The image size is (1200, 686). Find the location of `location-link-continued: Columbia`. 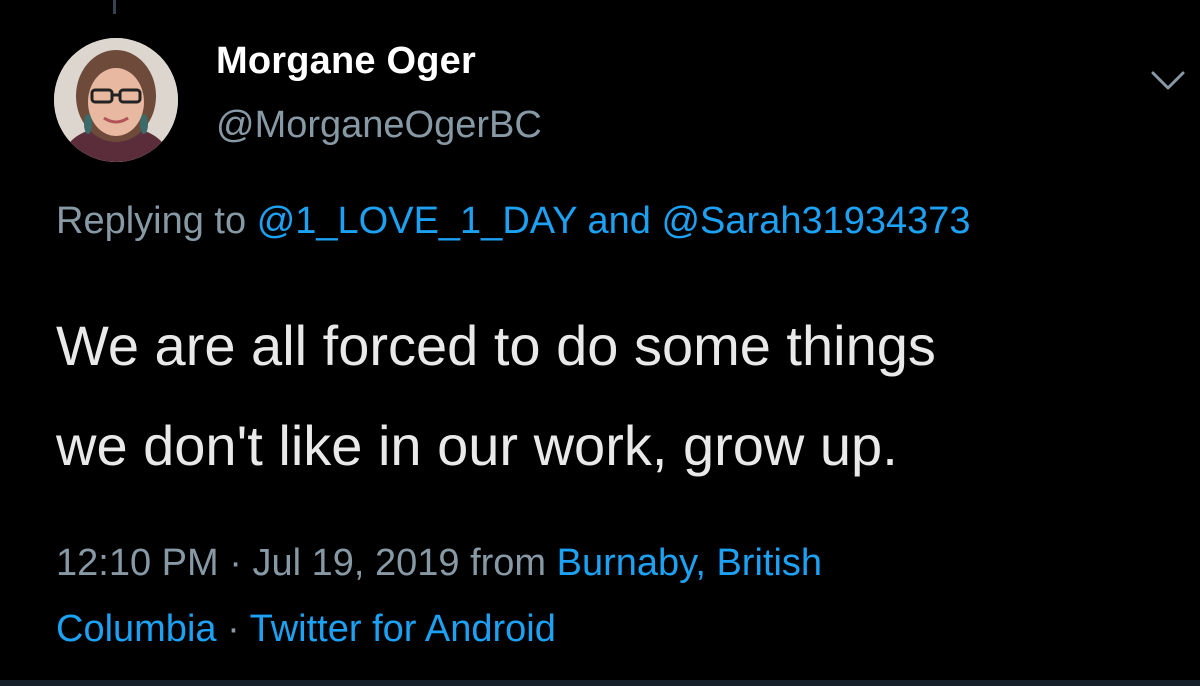

location-link-continued: Columbia is located at coordinates (136, 629).